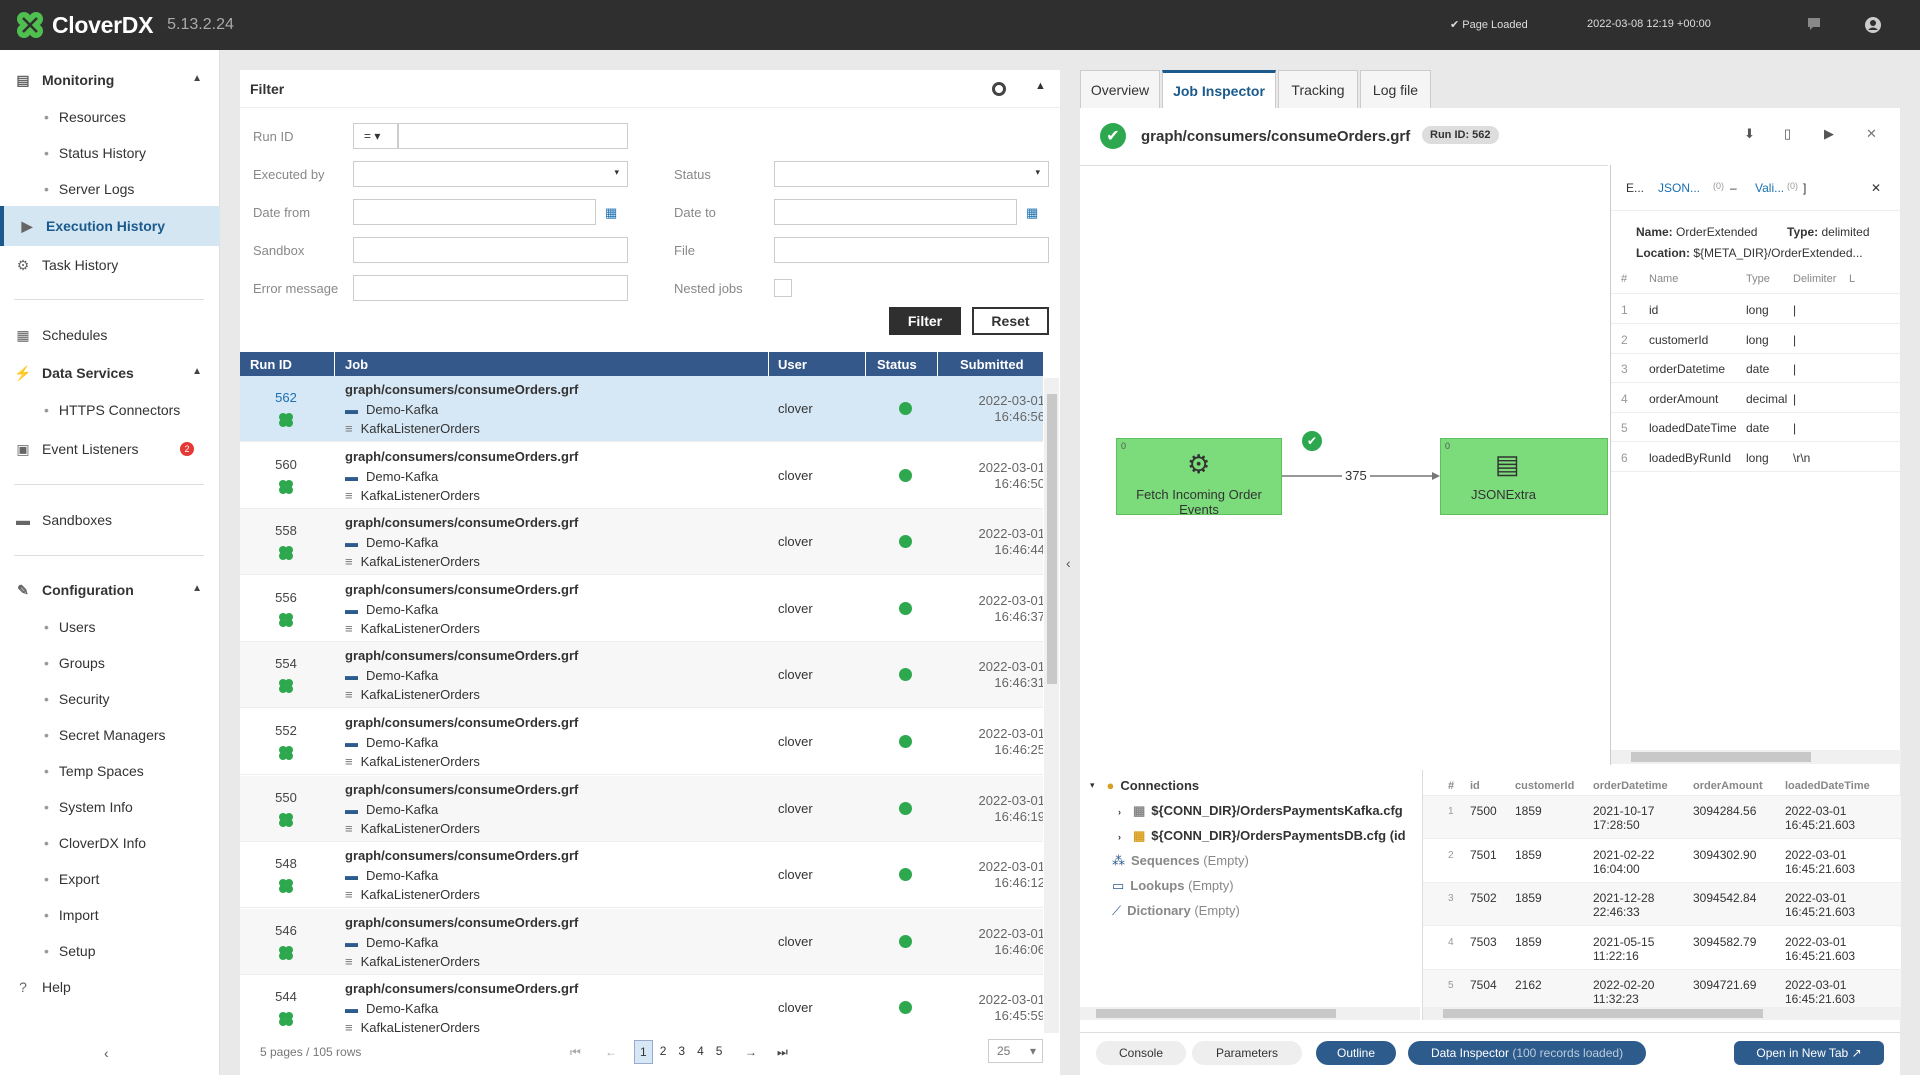 The height and width of the screenshot is (1075, 1920). Describe the element at coordinates (1068, 563) in the screenshot. I see `collapse-panel-icon: ‹` at that location.